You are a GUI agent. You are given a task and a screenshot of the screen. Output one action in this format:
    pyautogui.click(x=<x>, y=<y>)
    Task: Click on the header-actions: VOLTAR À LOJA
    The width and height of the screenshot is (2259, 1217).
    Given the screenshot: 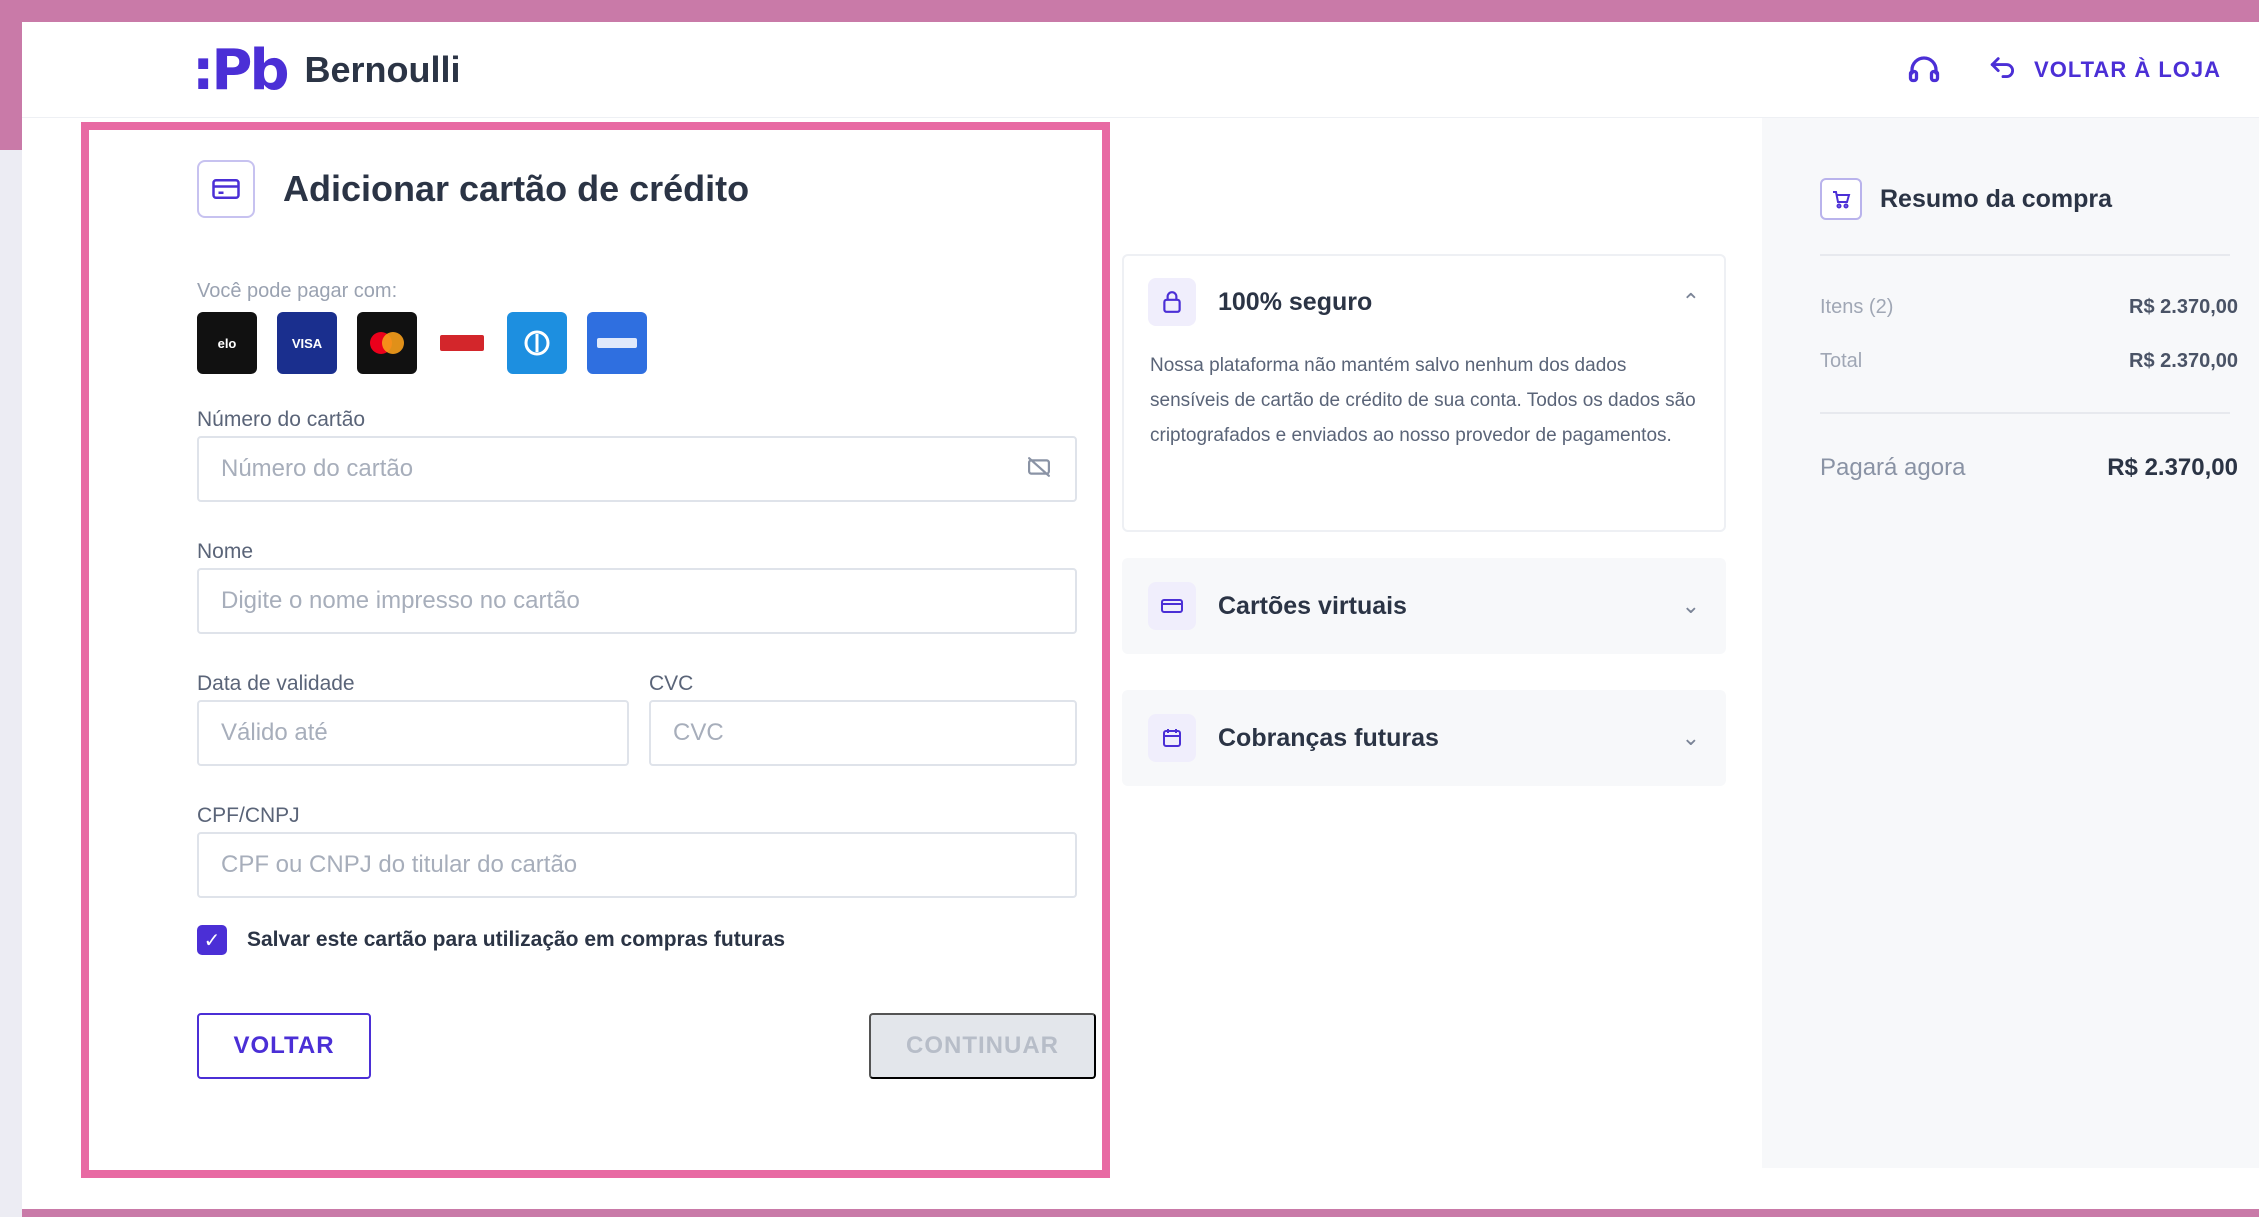 What is the action you would take?
    pyautogui.click(x=2063, y=70)
    